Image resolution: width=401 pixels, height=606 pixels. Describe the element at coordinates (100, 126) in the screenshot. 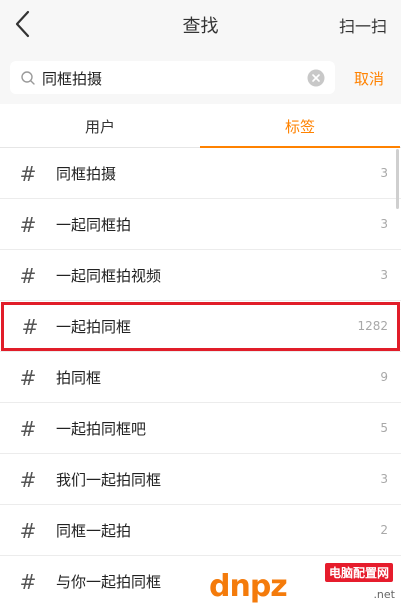

I see `tab-users: 用户` at that location.